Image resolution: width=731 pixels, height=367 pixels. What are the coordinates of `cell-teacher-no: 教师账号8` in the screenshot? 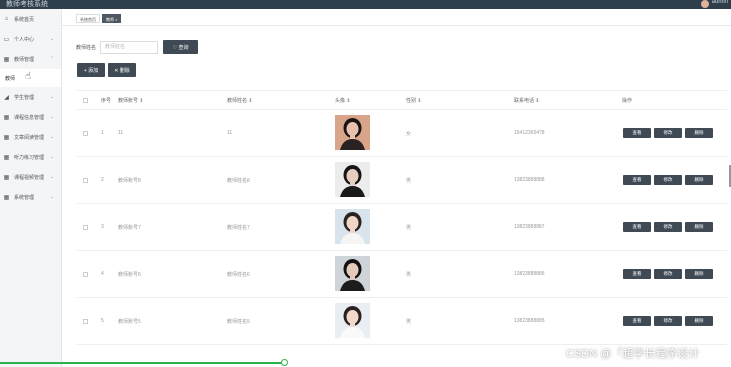 It's located at (129, 181).